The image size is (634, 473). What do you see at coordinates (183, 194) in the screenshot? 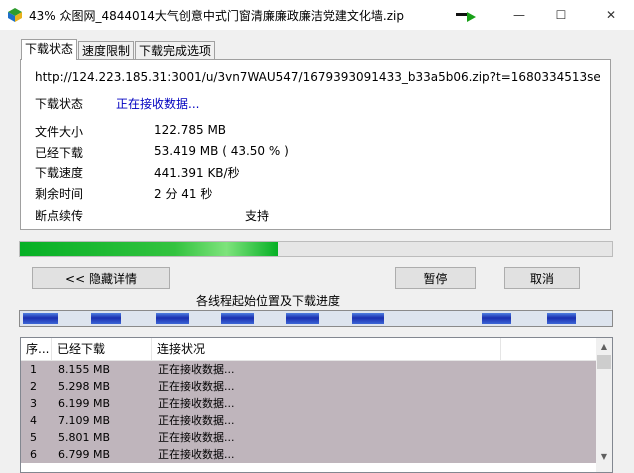
I see `remaining-value: 2 分 41 秒` at bounding box center [183, 194].